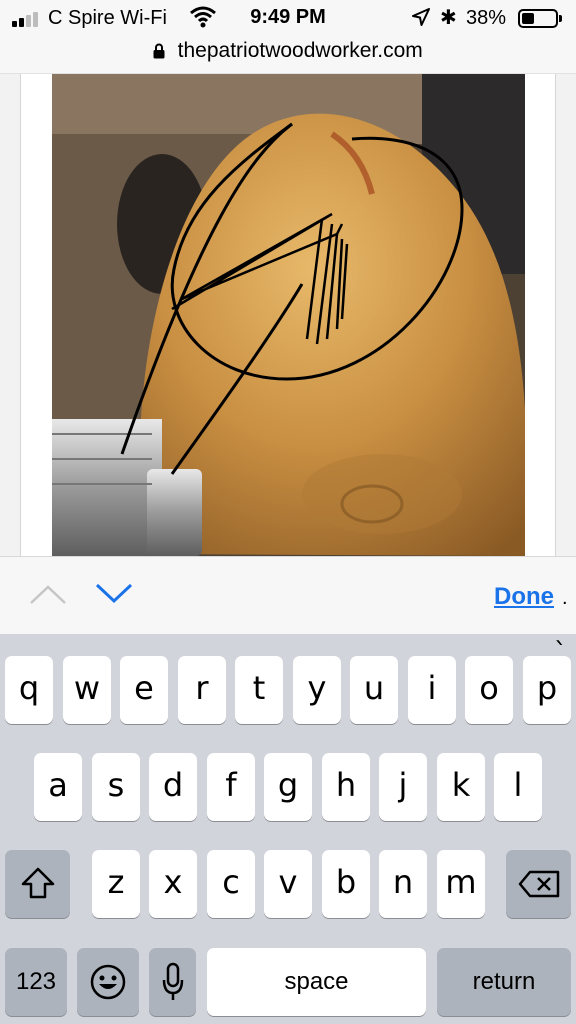  I want to click on microphone-key, so click(172, 982).